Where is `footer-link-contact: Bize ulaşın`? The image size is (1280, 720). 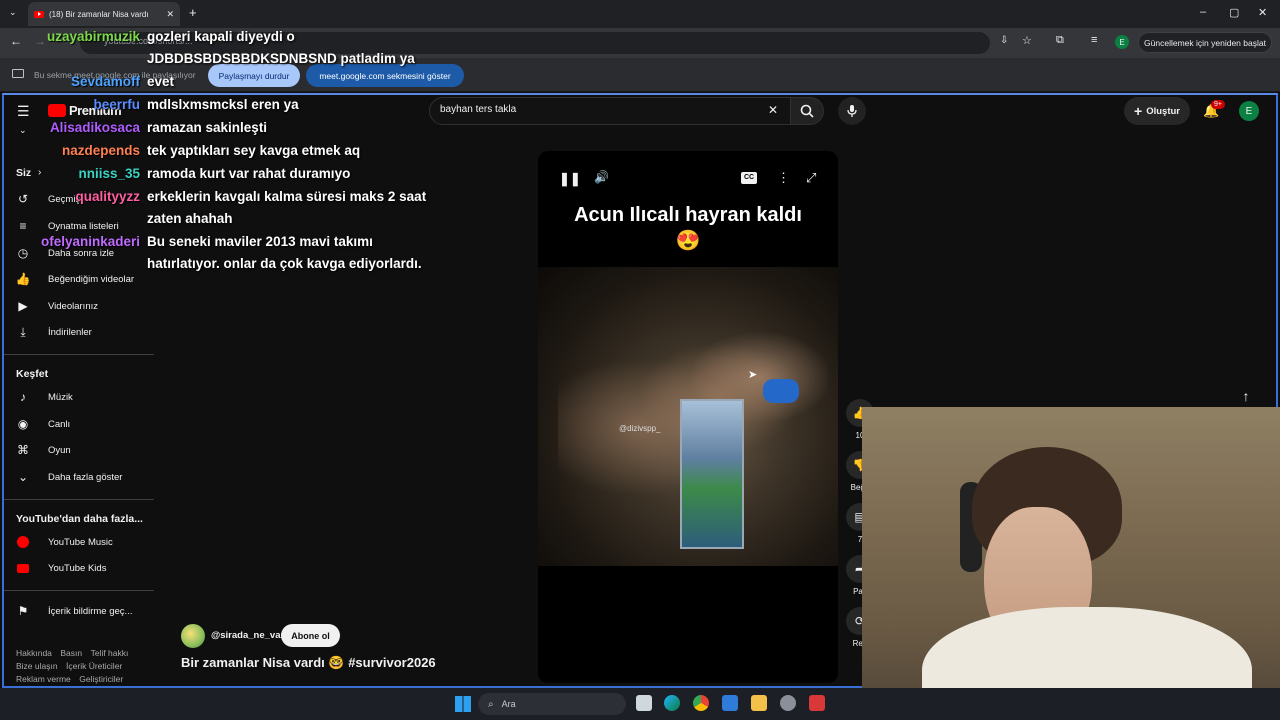 footer-link-contact: Bize ulaşın is located at coordinates (37, 666).